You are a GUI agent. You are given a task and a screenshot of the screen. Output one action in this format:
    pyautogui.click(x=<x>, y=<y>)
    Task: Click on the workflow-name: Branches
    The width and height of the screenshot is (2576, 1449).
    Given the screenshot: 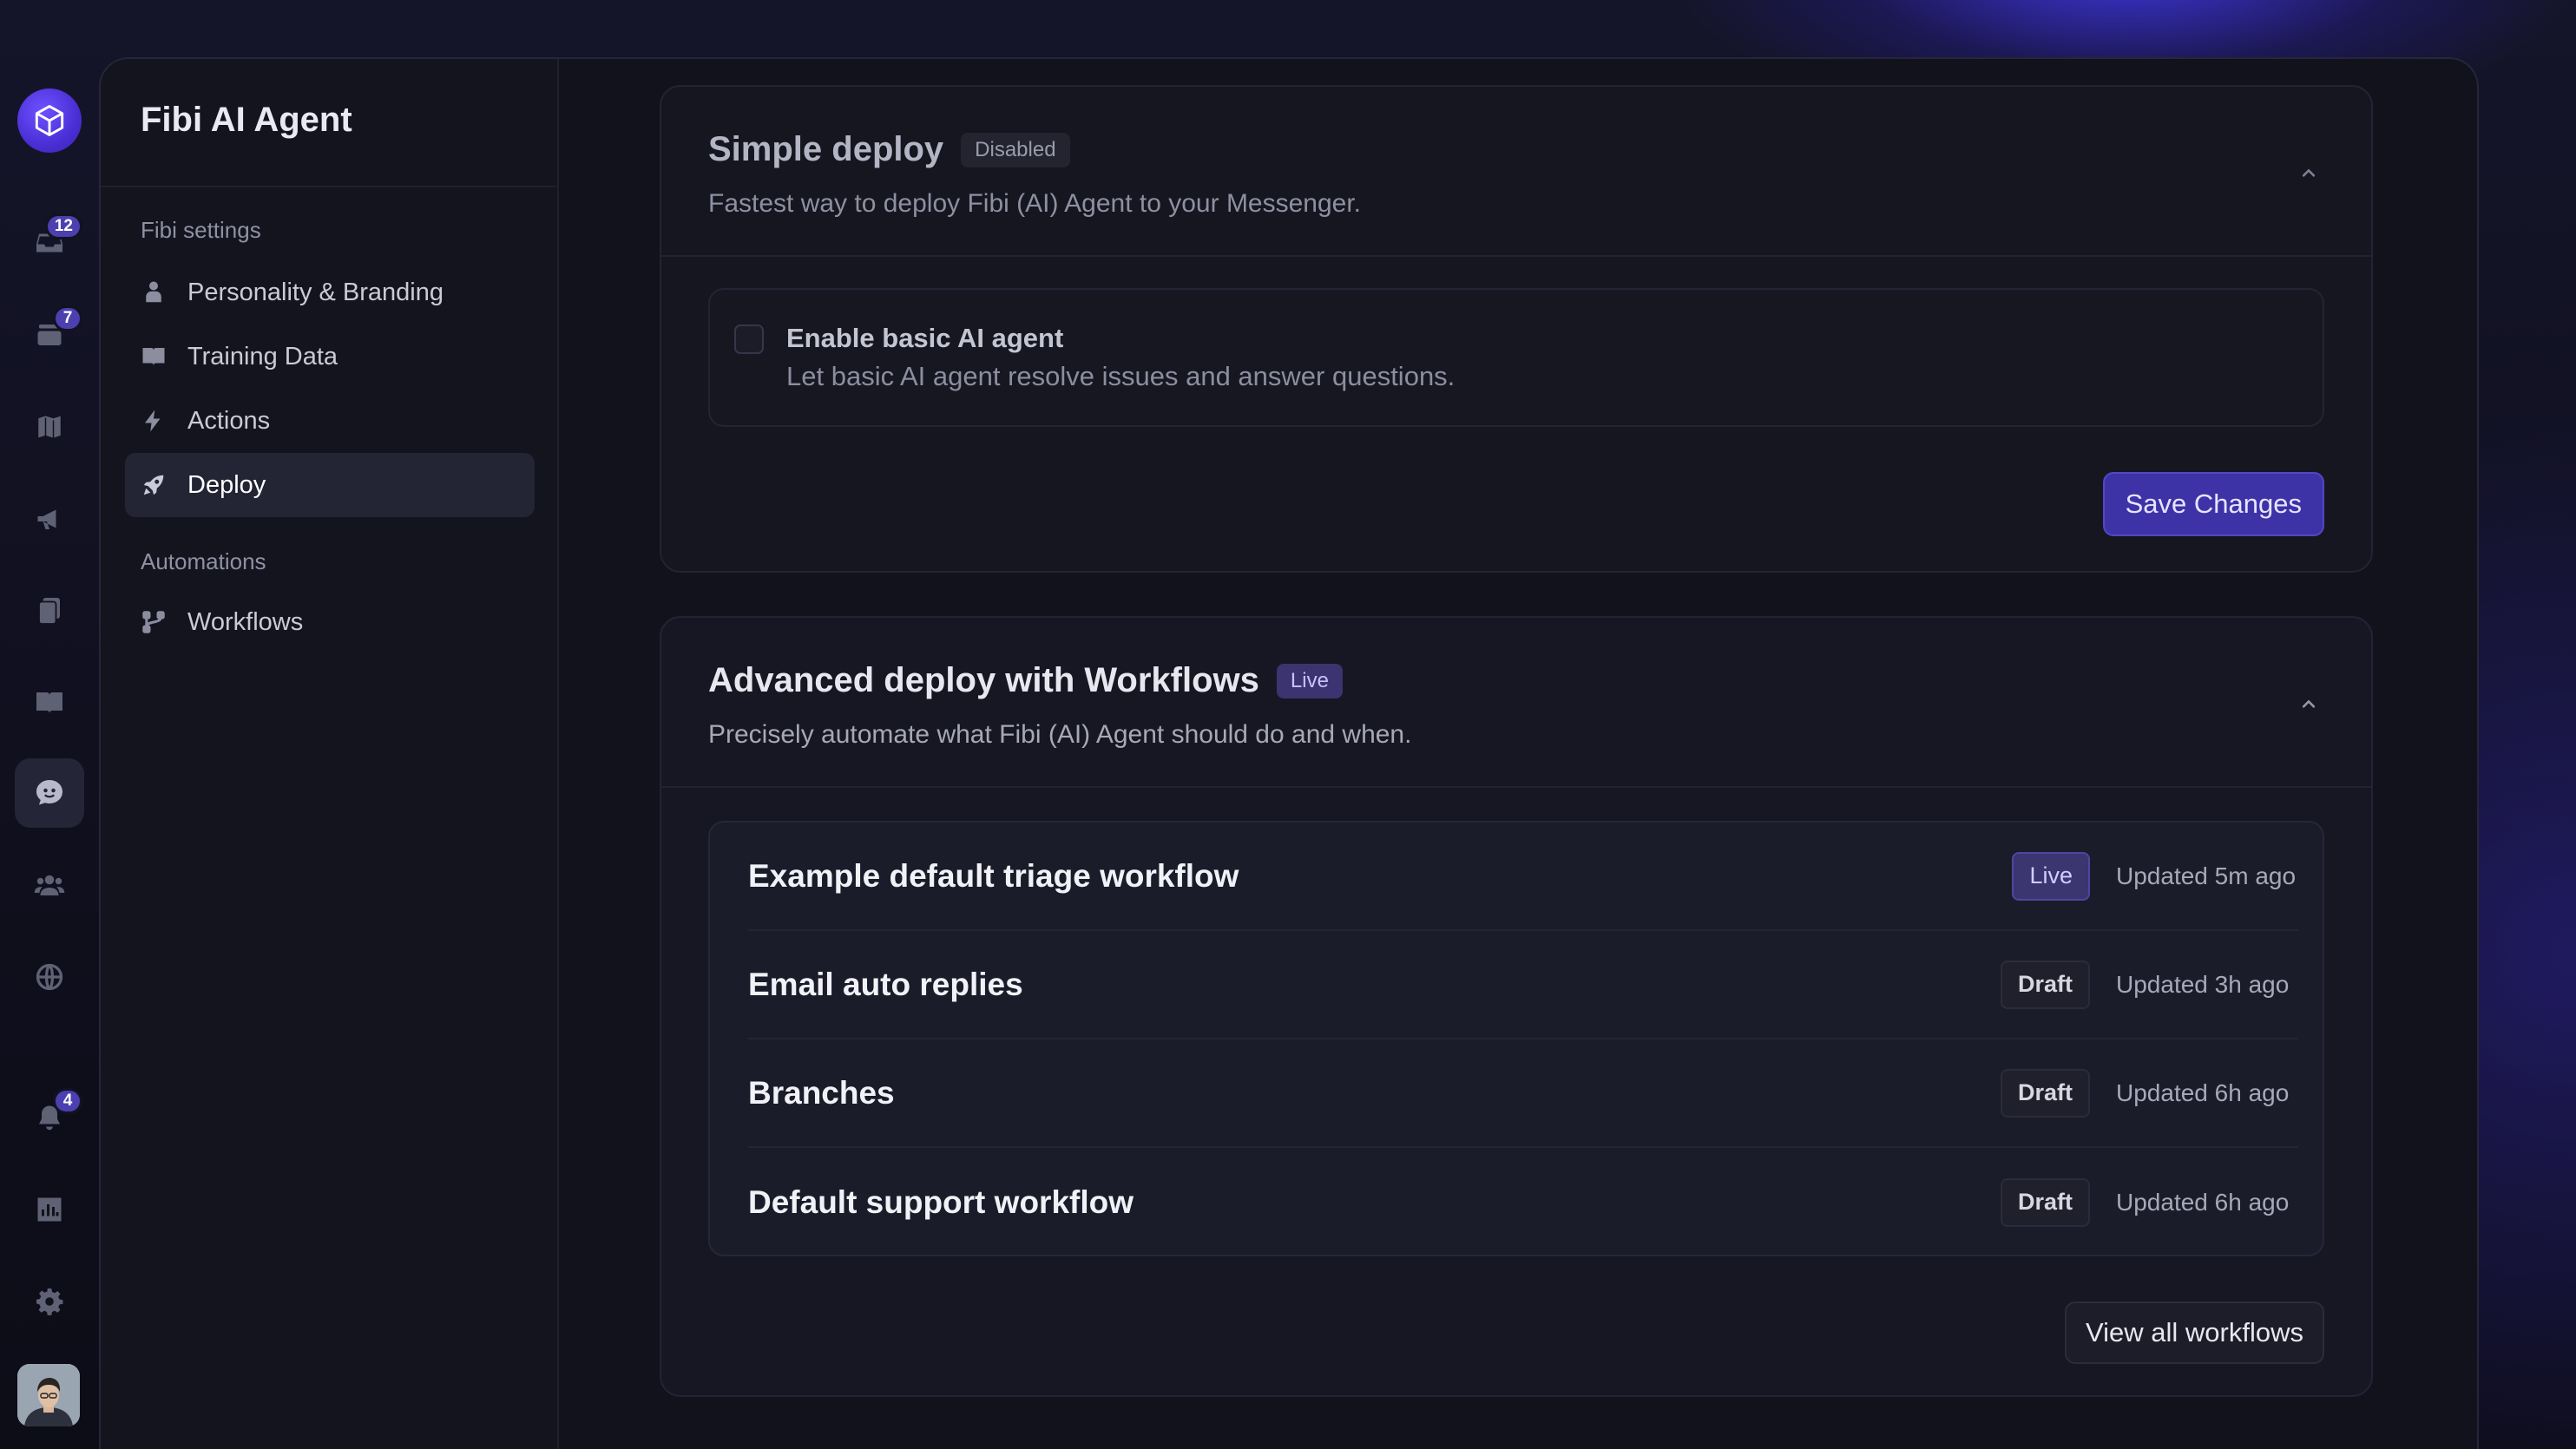 What is the action you would take?
    pyautogui.click(x=821, y=1092)
    